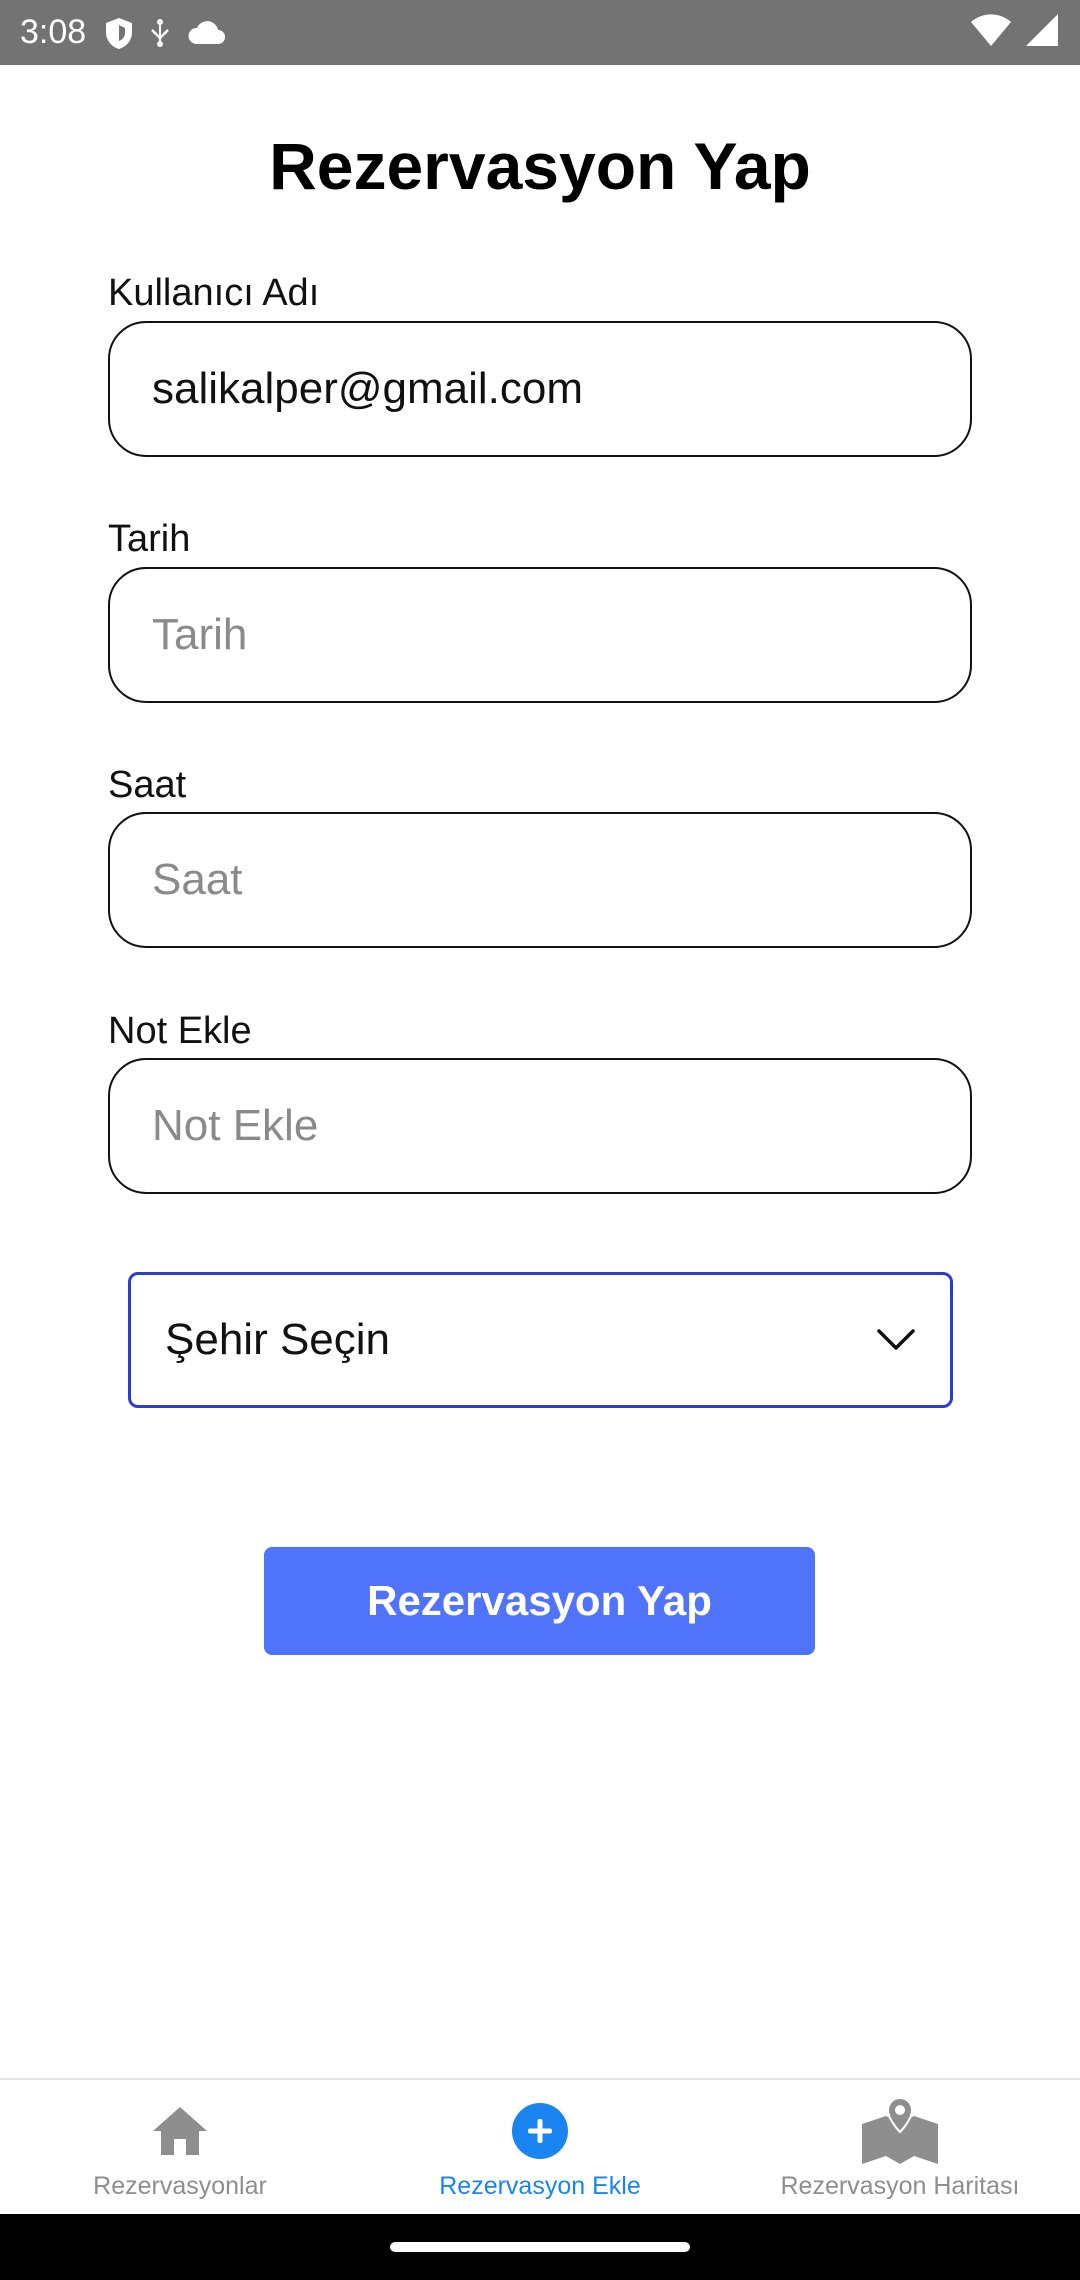 This screenshot has width=1080, height=2280. What do you see at coordinates (540, 1340) in the screenshot?
I see `city-select: Şehir Seçin` at bounding box center [540, 1340].